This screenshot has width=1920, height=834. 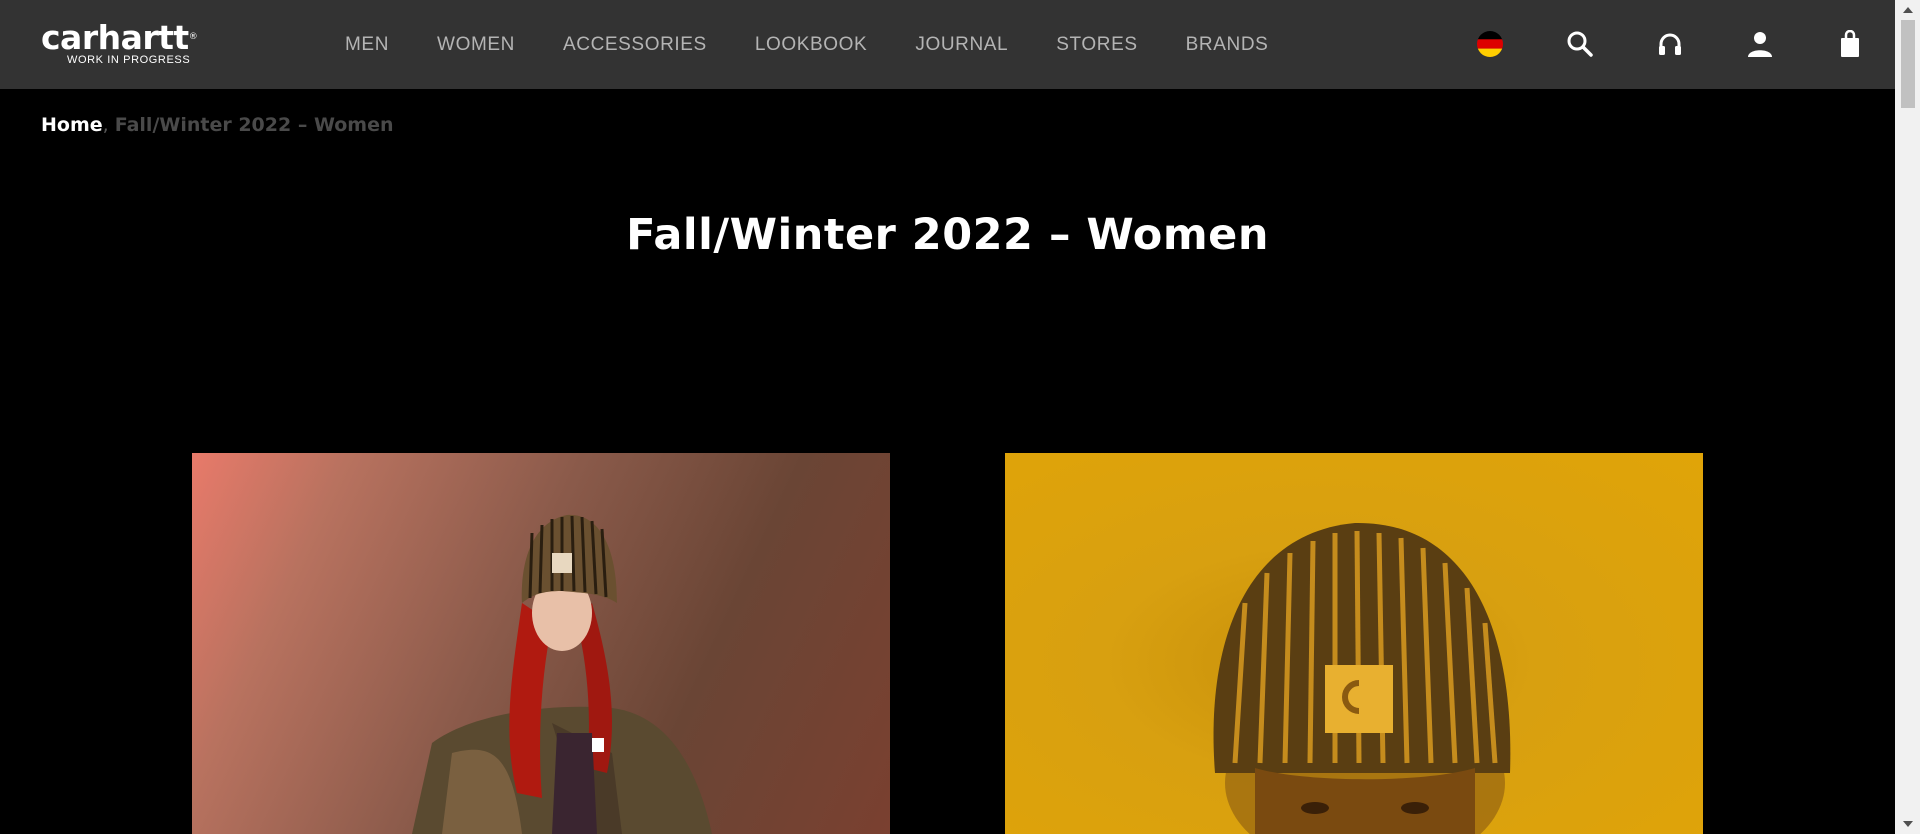 What do you see at coordinates (476, 45) in the screenshot?
I see `nav-item-women: WOMEN` at bounding box center [476, 45].